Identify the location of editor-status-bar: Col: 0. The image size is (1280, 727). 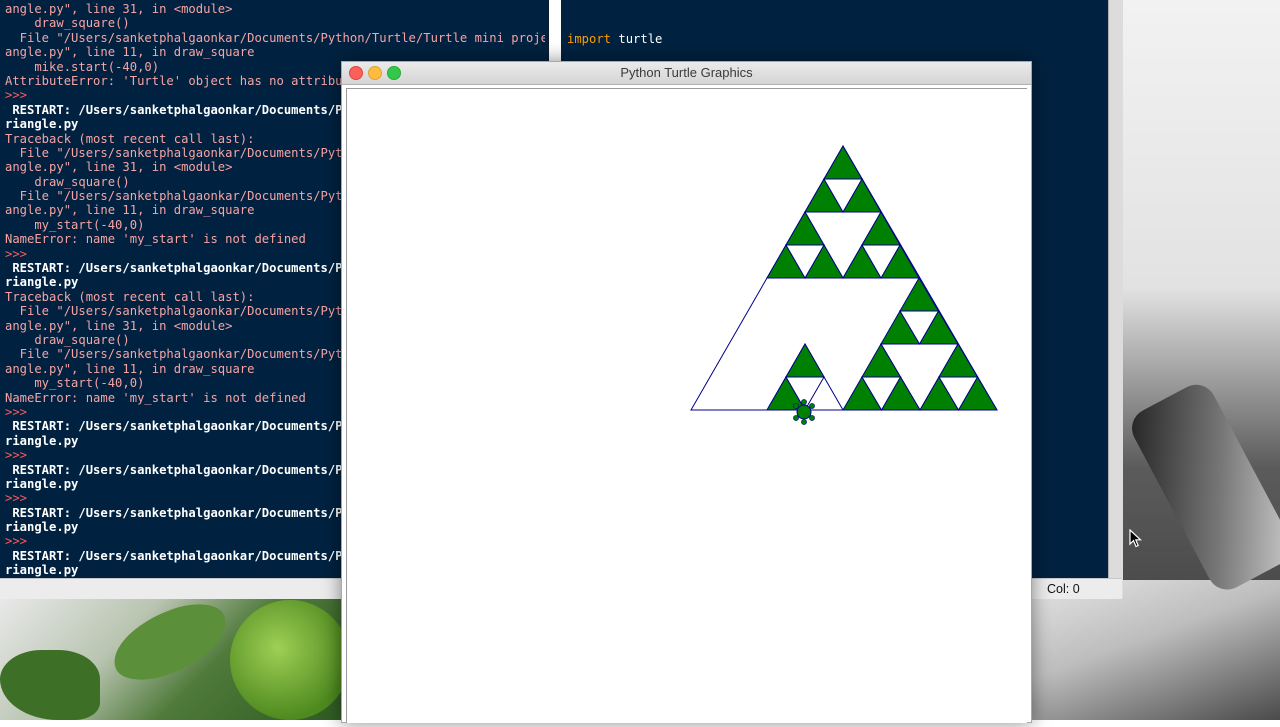
(1076, 588).